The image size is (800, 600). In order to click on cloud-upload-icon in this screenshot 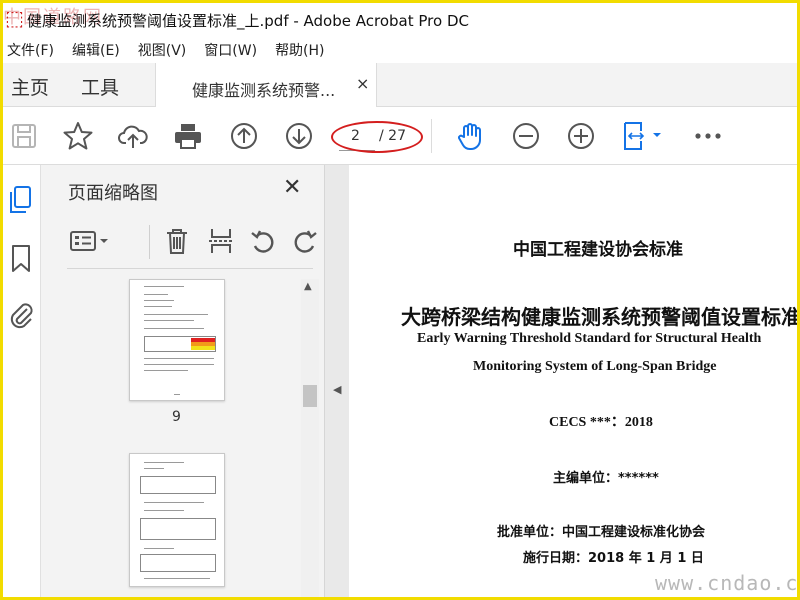, I will do `click(133, 136)`.